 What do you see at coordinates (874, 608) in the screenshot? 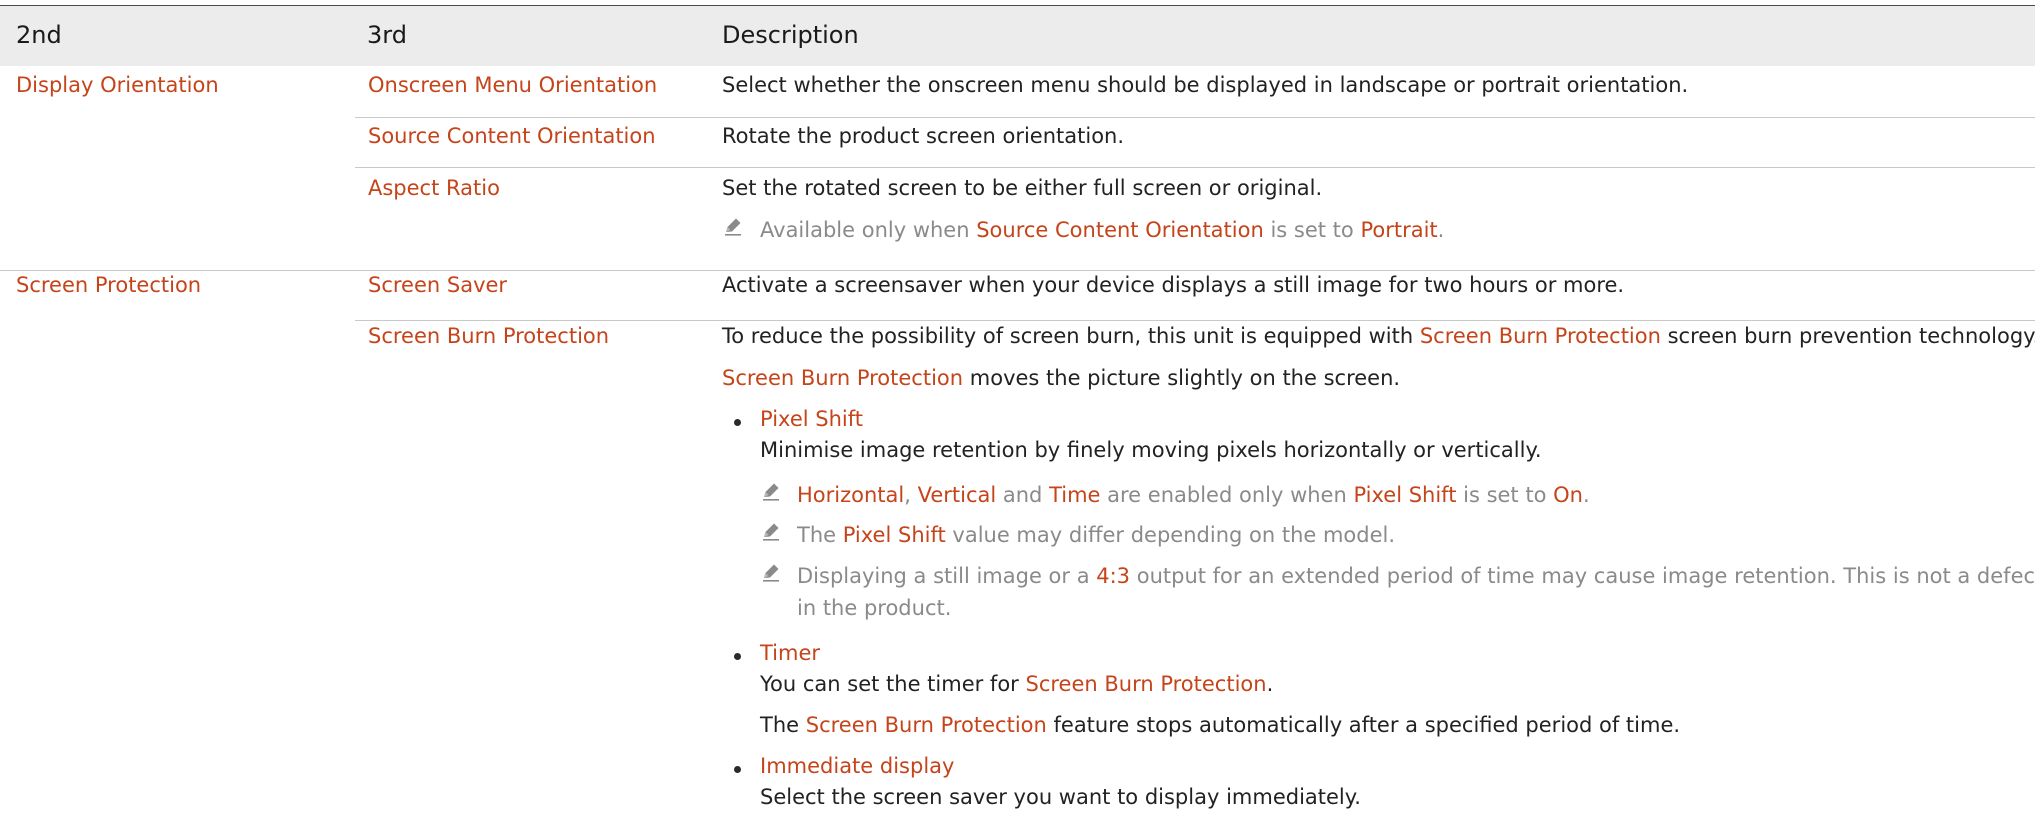
I see `pixel-shift-note-3-cont: in the product.` at bounding box center [874, 608].